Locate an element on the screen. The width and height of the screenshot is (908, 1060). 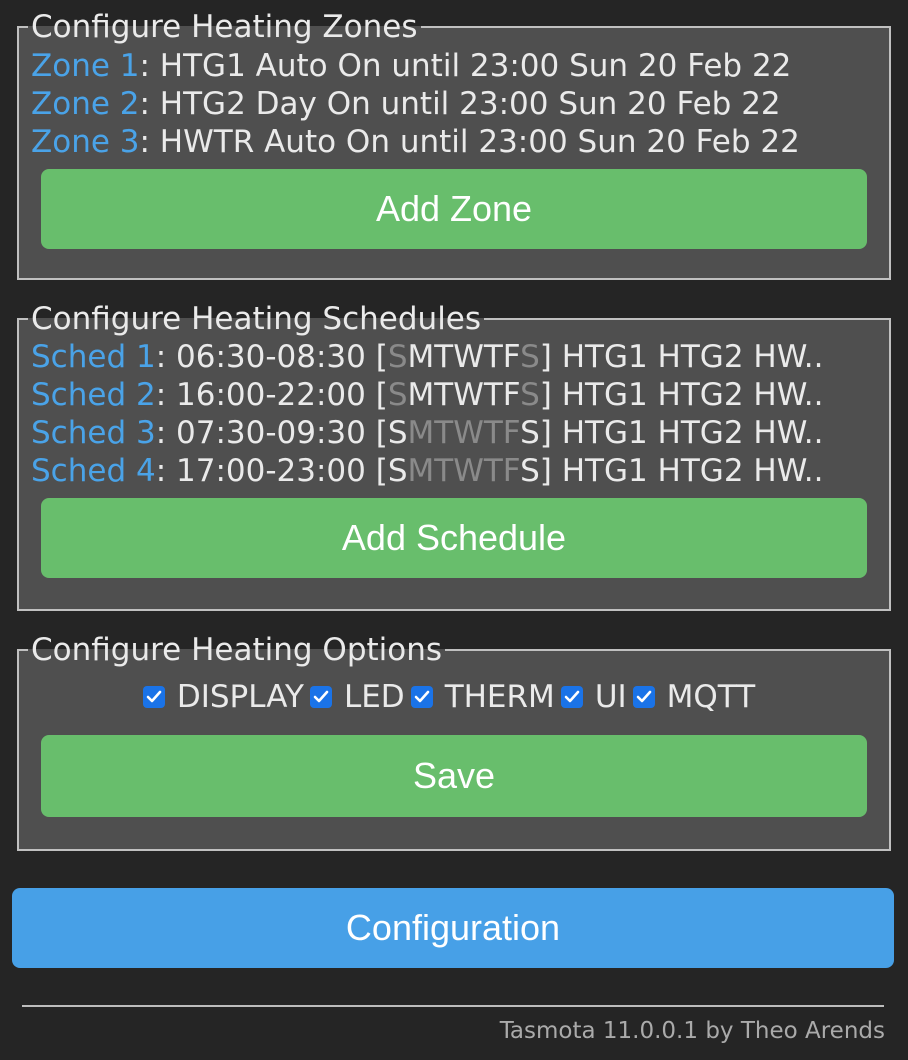
option-ui-checkbox is located at coordinates (571, 697).